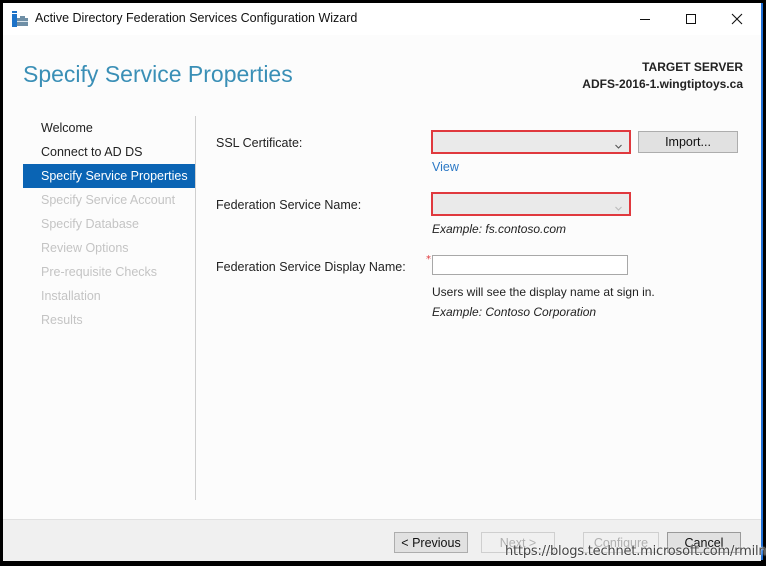  What do you see at coordinates (90, 224) in the screenshot?
I see `nav-item-specify-database: Specify Database` at bounding box center [90, 224].